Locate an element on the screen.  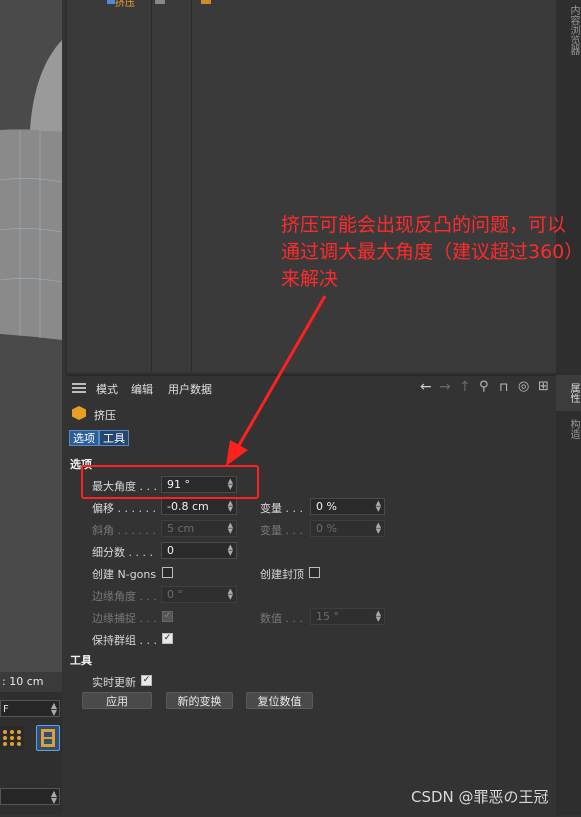
object-name: 挤压 is located at coordinates (105, 415).